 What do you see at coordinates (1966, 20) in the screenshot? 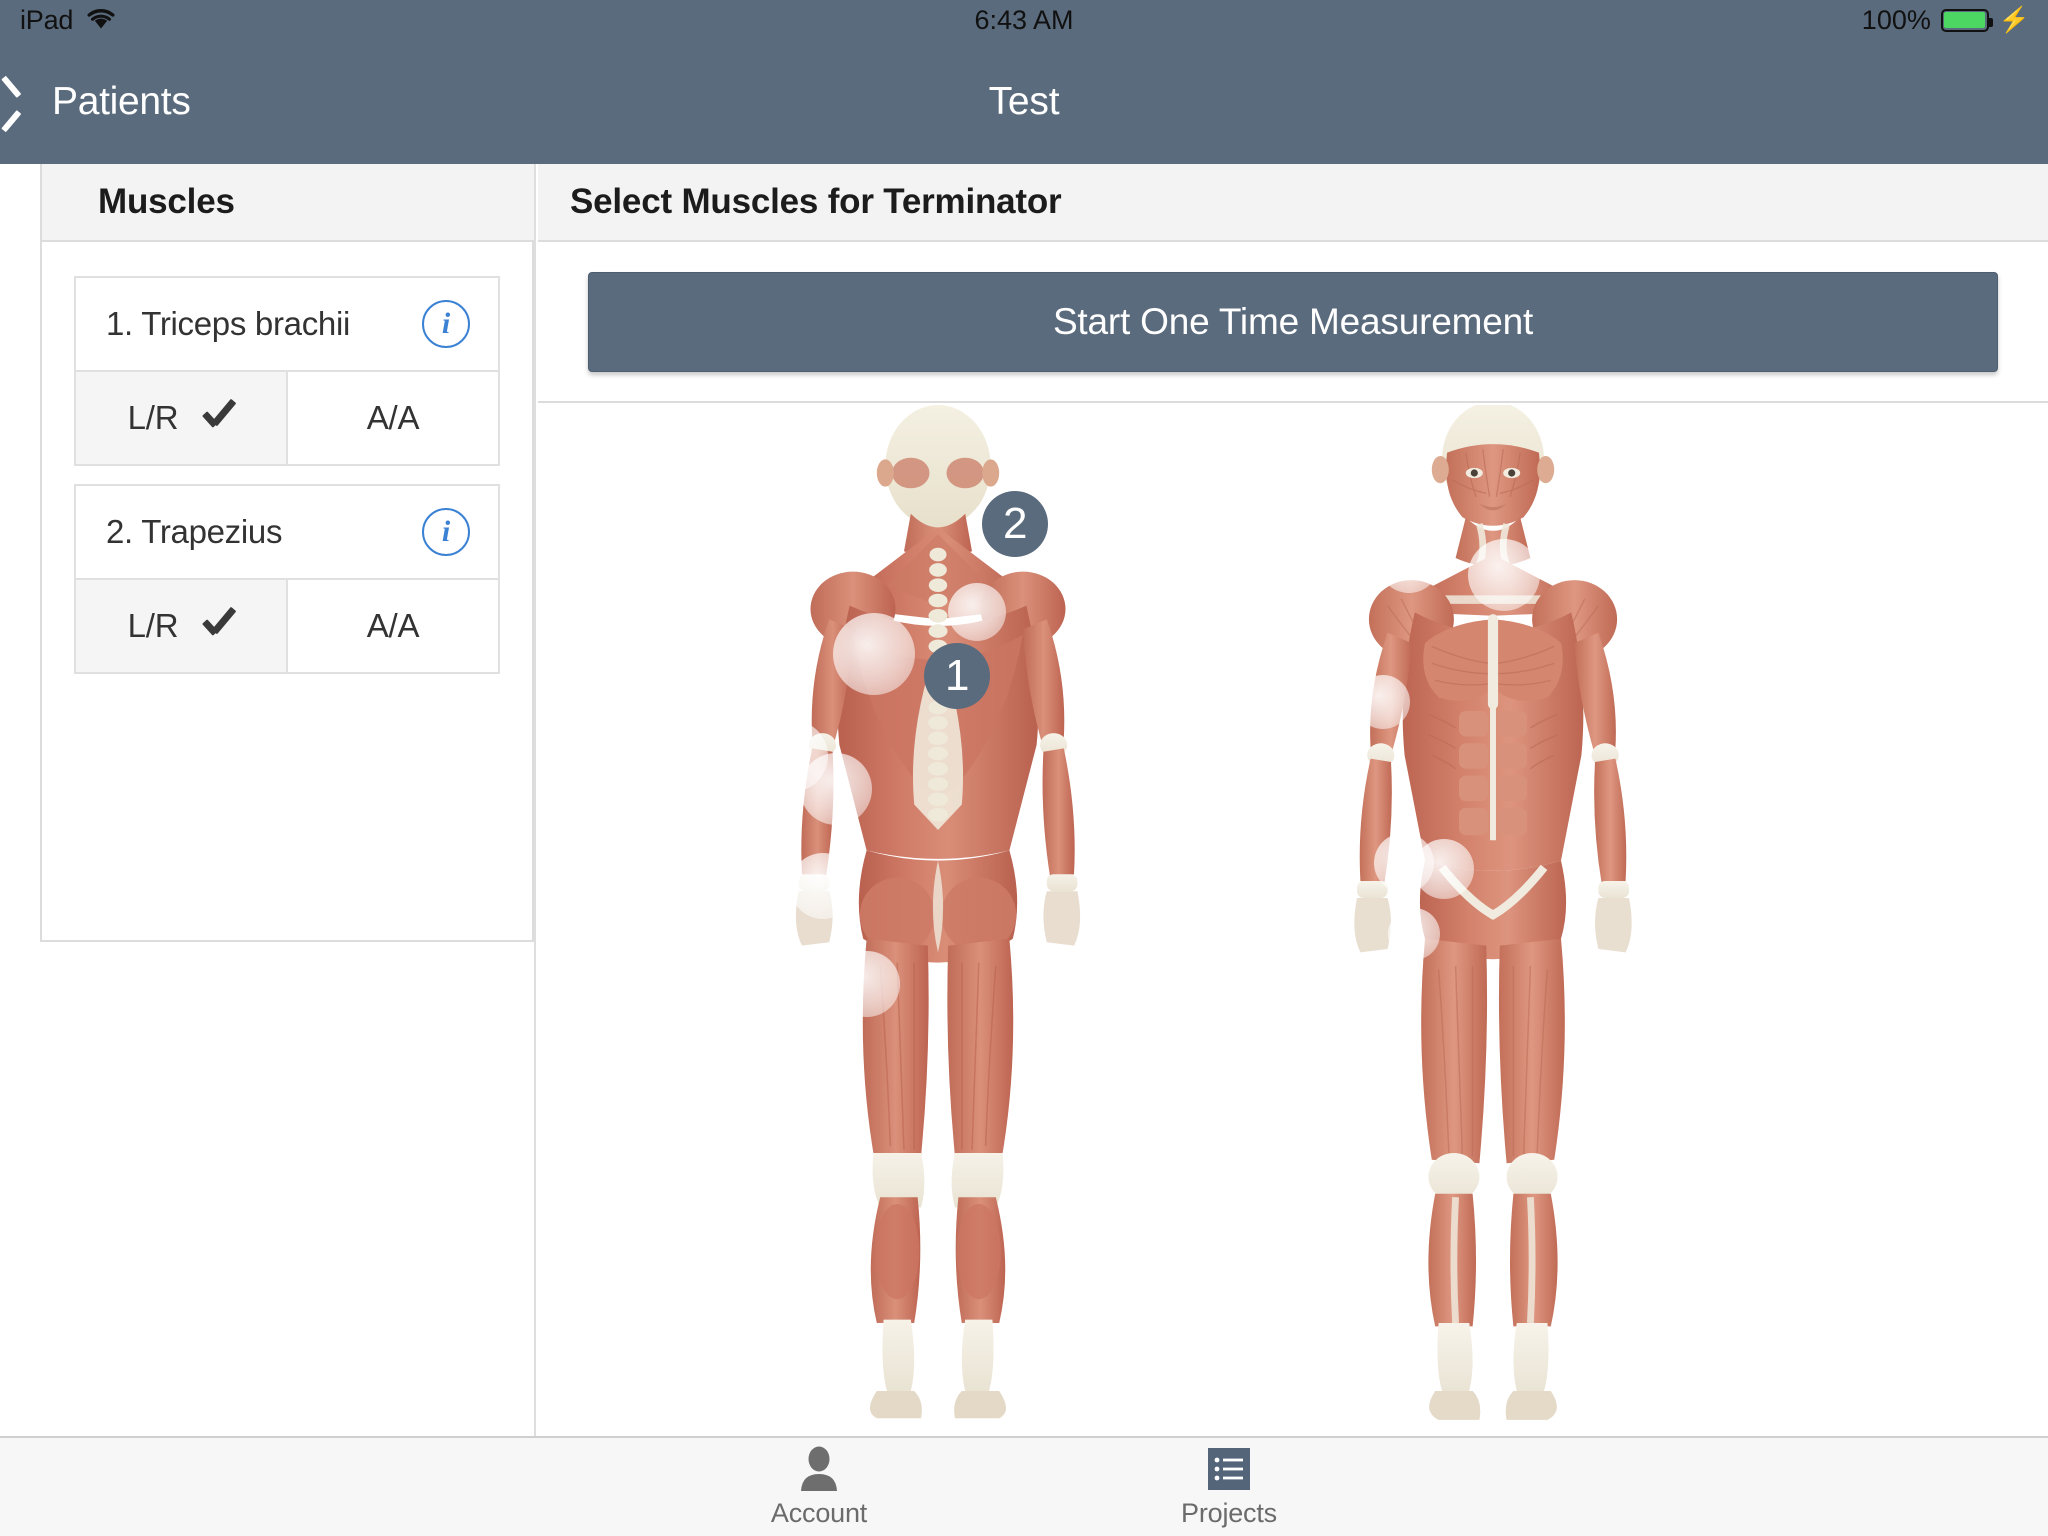
I see `battery-icon` at bounding box center [1966, 20].